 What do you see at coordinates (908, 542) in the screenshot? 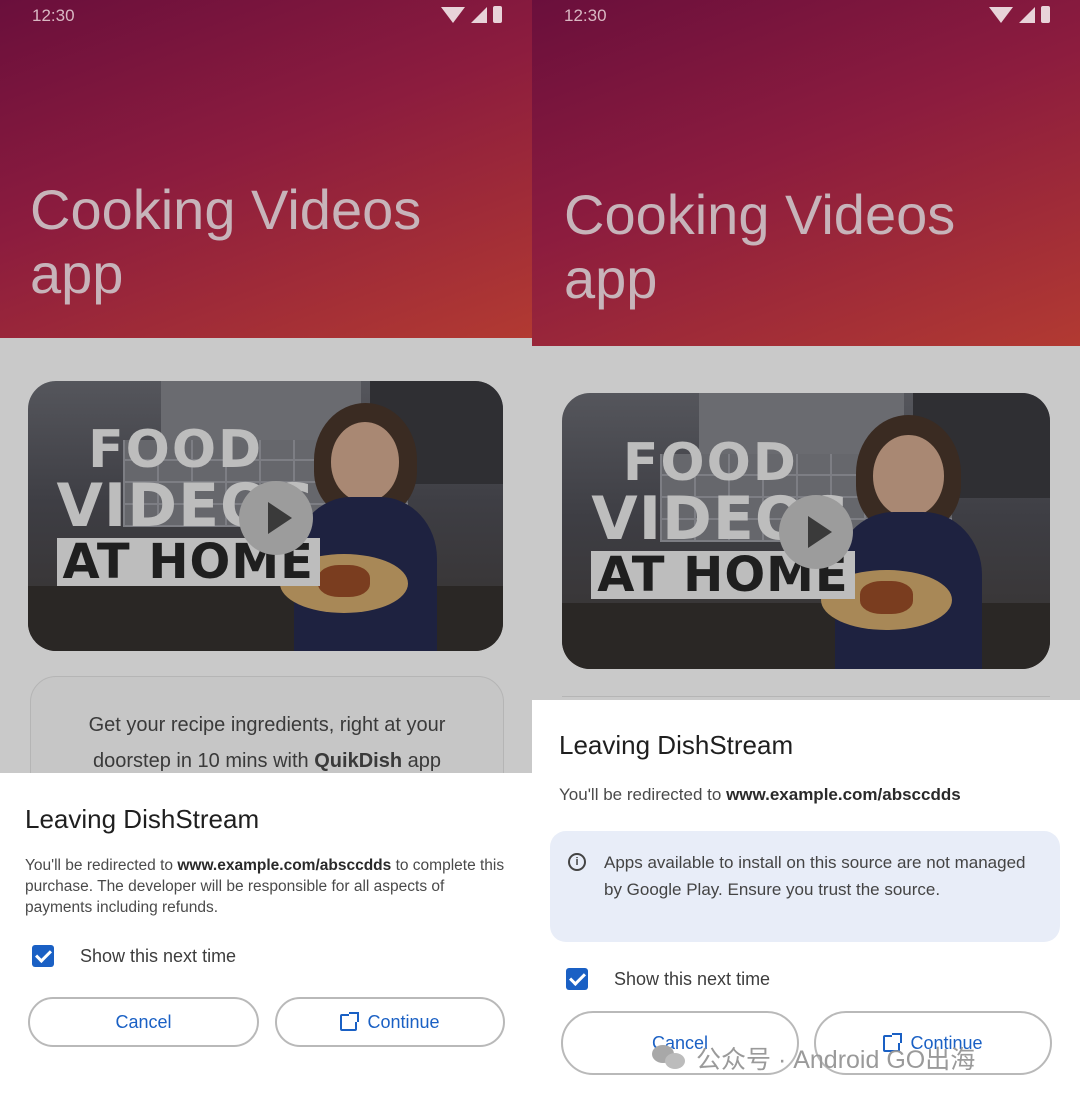
I see `presenter-image` at bounding box center [908, 542].